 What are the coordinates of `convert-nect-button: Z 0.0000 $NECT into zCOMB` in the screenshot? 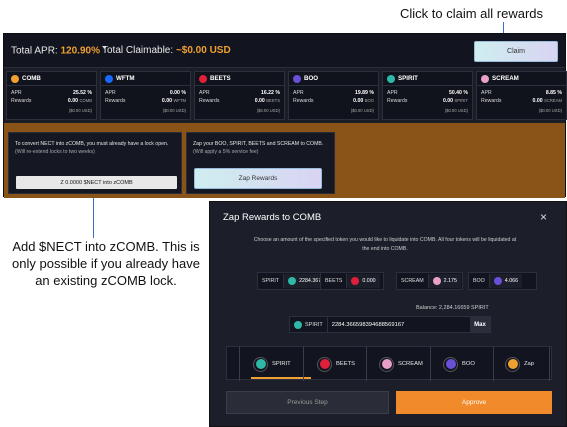 It's located at (96, 182).